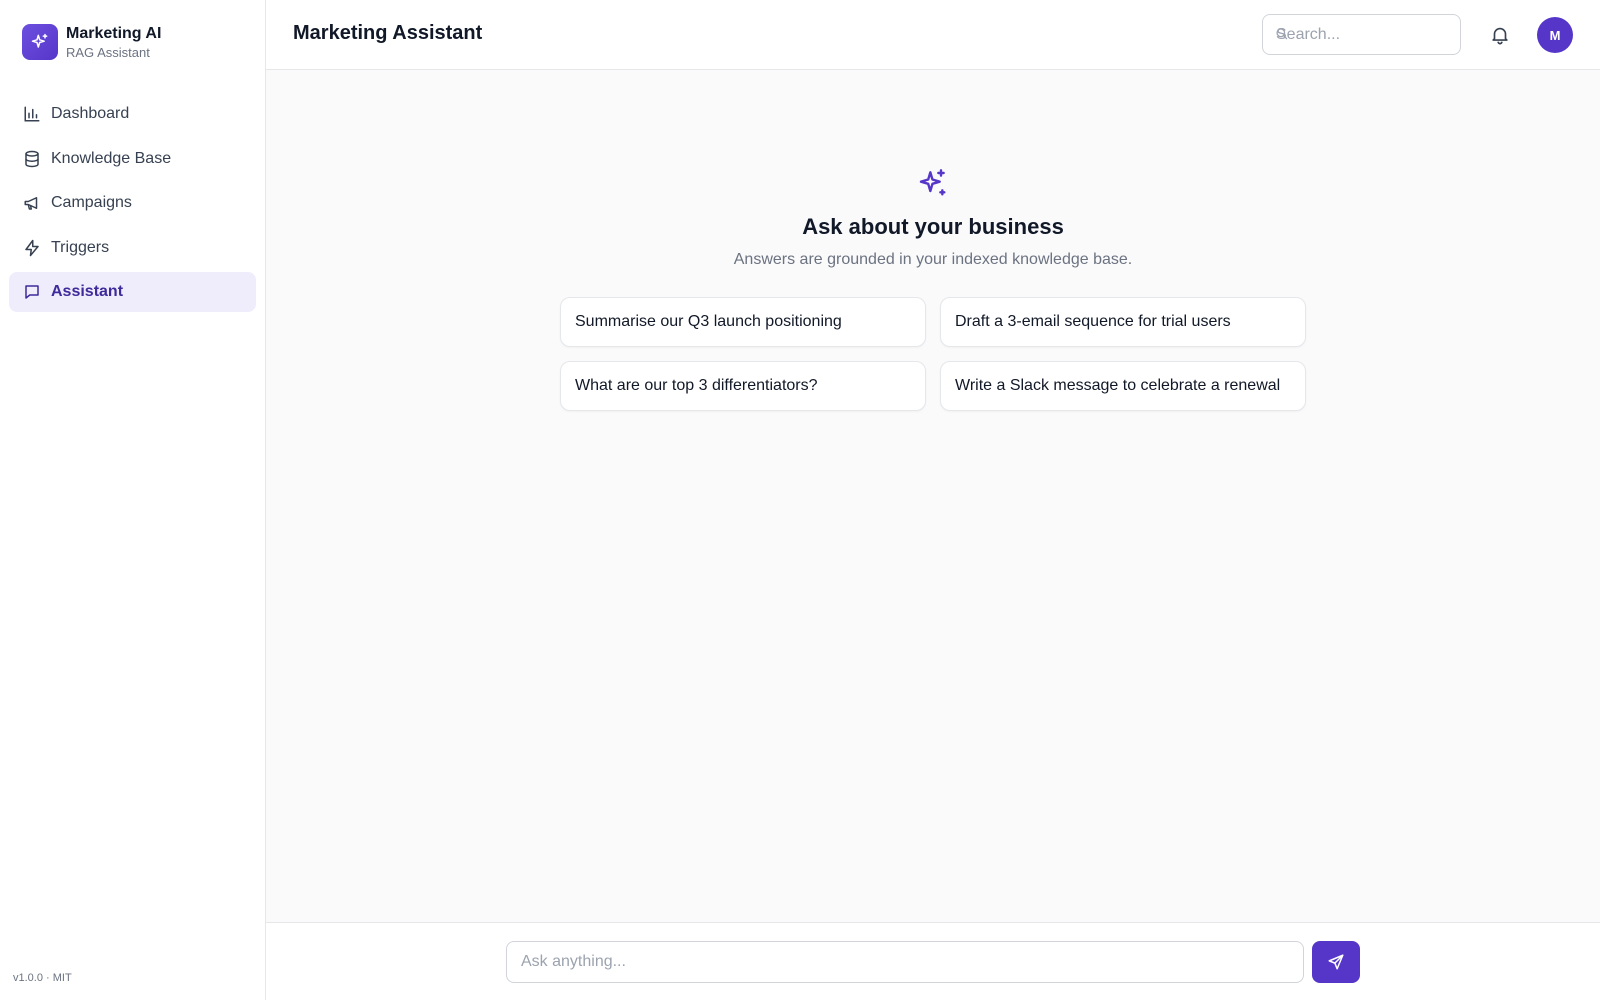 Image resolution: width=1600 pixels, height=1000 pixels. What do you see at coordinates (114, 33) in the screenshot?
I see `brand-name: Marketing AI` at bounding box center [114, 33].